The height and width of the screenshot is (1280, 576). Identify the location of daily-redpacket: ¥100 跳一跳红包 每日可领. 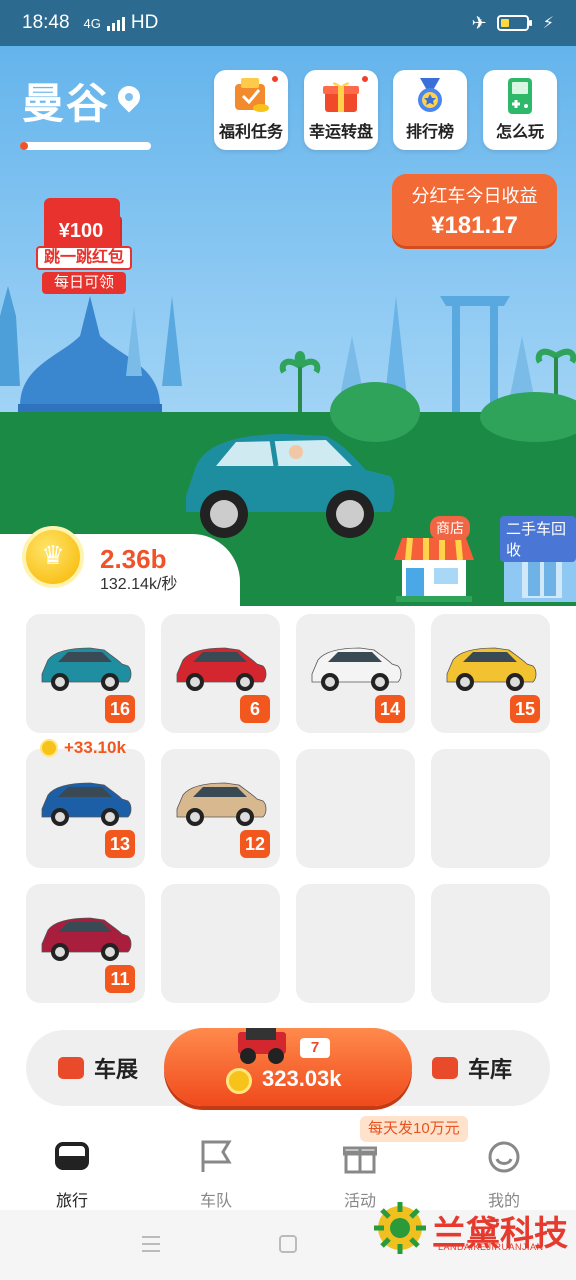
(84, 248).